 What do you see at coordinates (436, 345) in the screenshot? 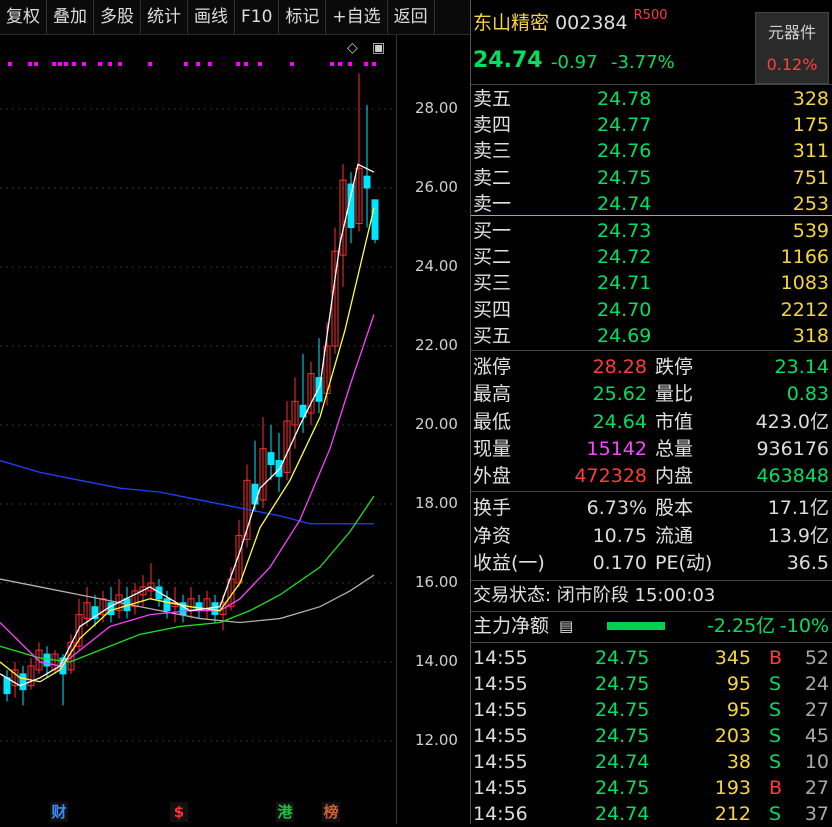
I see `price-tick-label: 22.00` at bounding box center [436, 345].